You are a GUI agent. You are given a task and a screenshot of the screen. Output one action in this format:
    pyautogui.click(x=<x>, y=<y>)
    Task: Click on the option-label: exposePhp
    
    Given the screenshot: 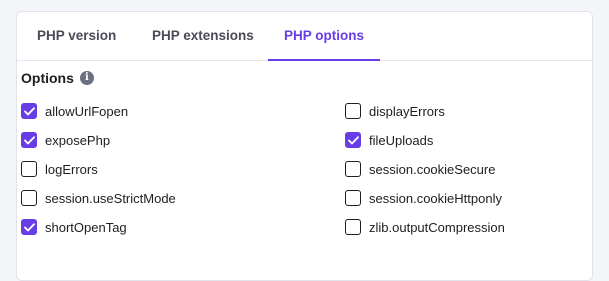 What is the action you would take?
    pyautogui.click(x=78, y=140)
    